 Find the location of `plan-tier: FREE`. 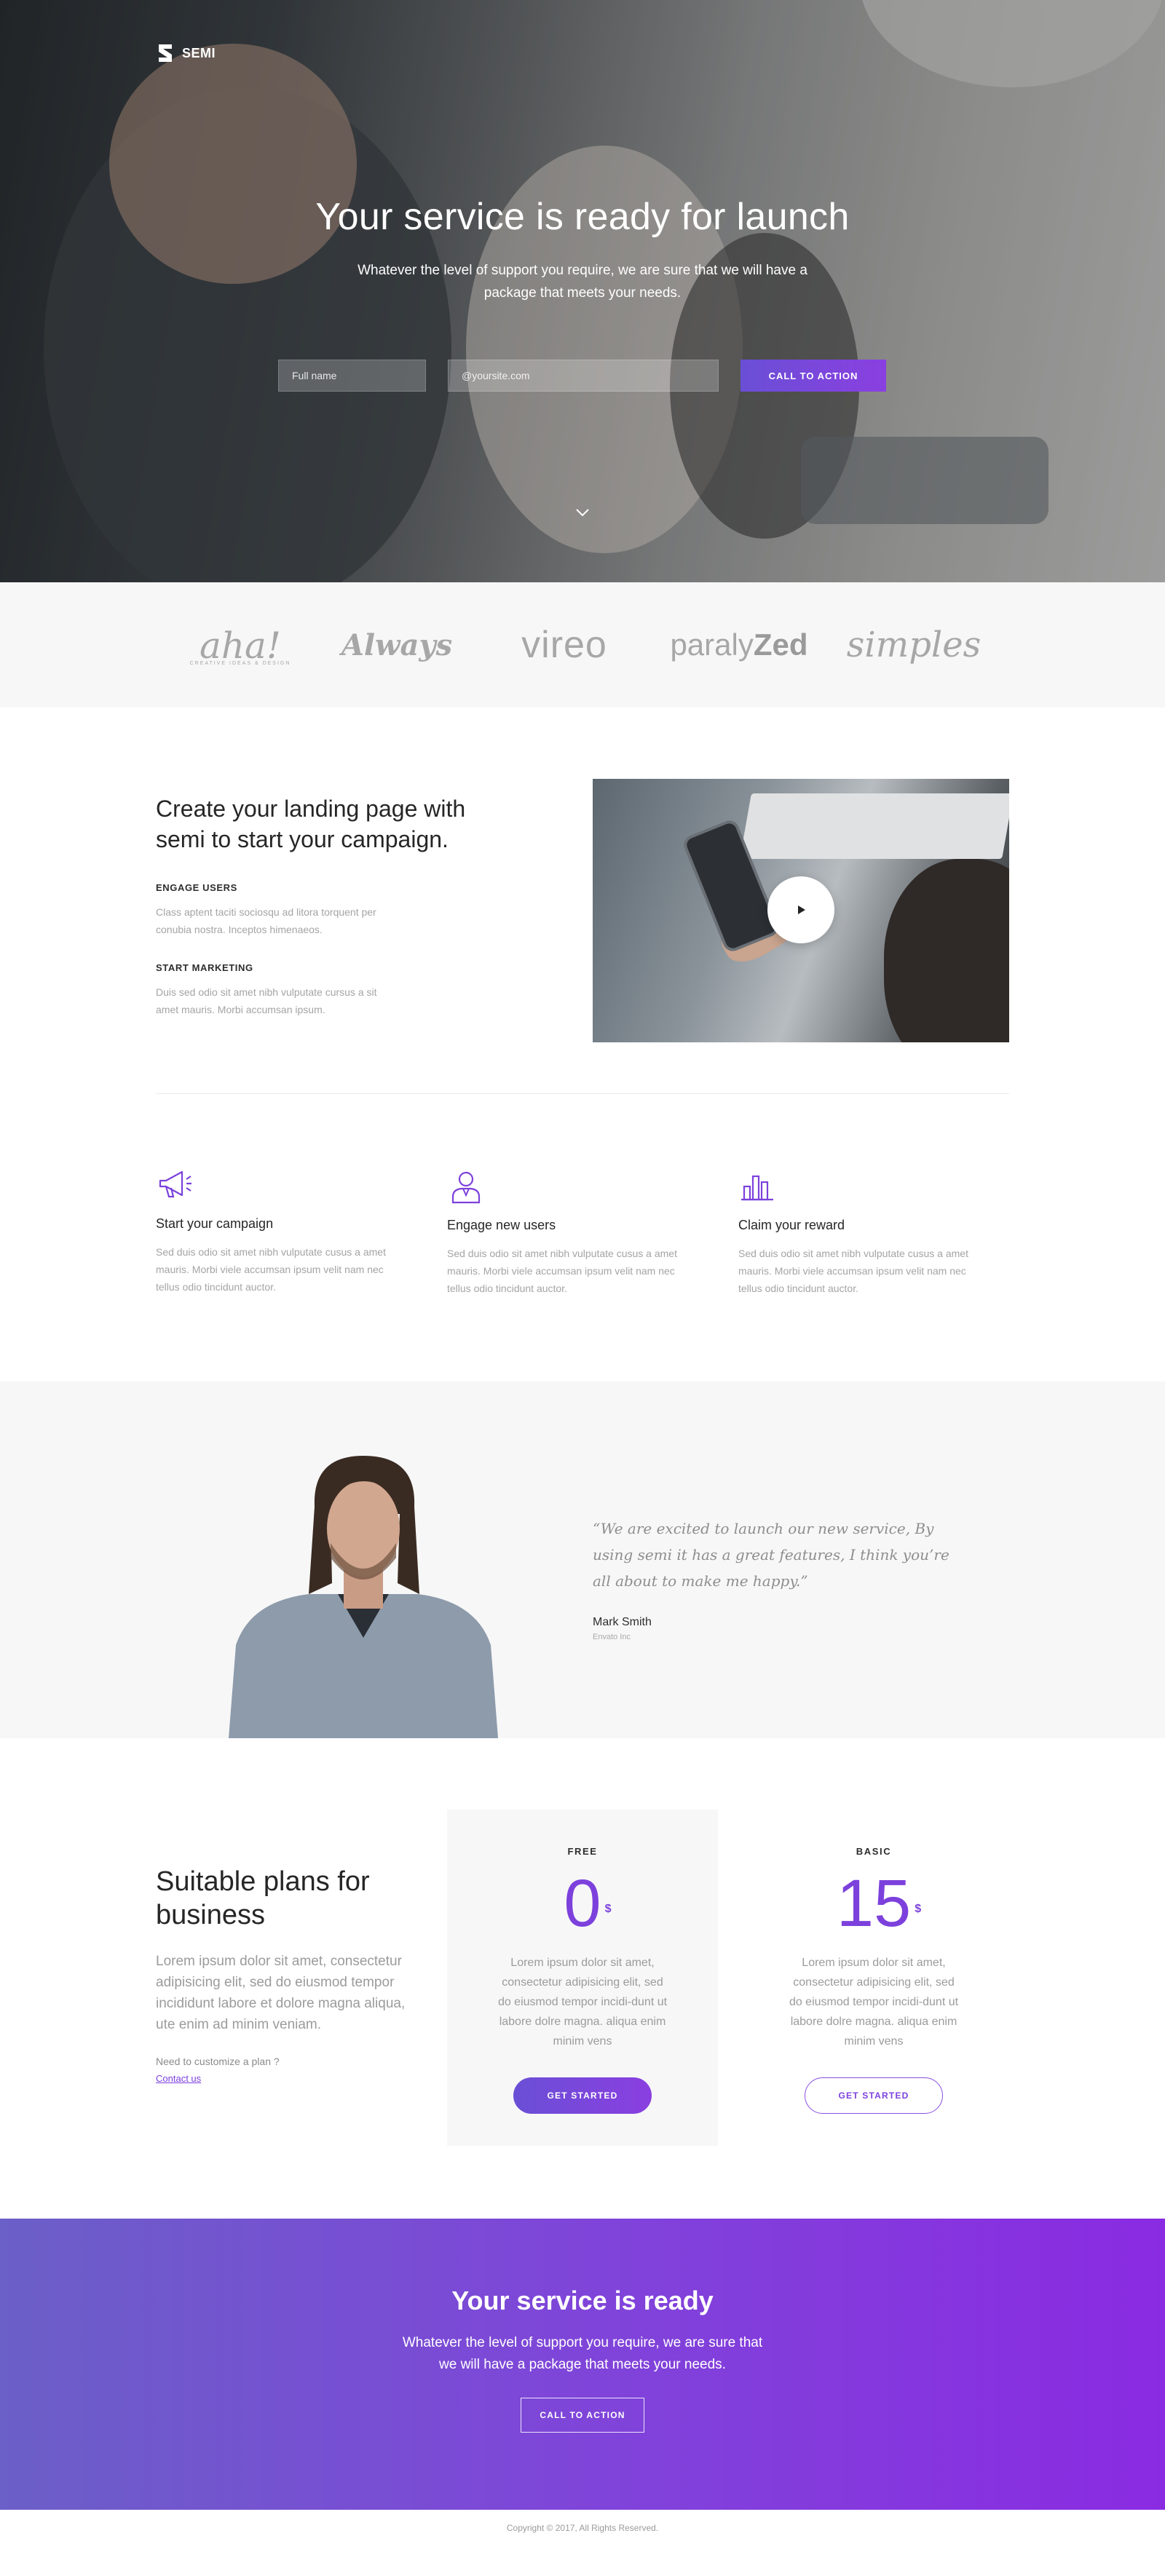

plan-tier: FREE is located at coordinates (582, 1851).